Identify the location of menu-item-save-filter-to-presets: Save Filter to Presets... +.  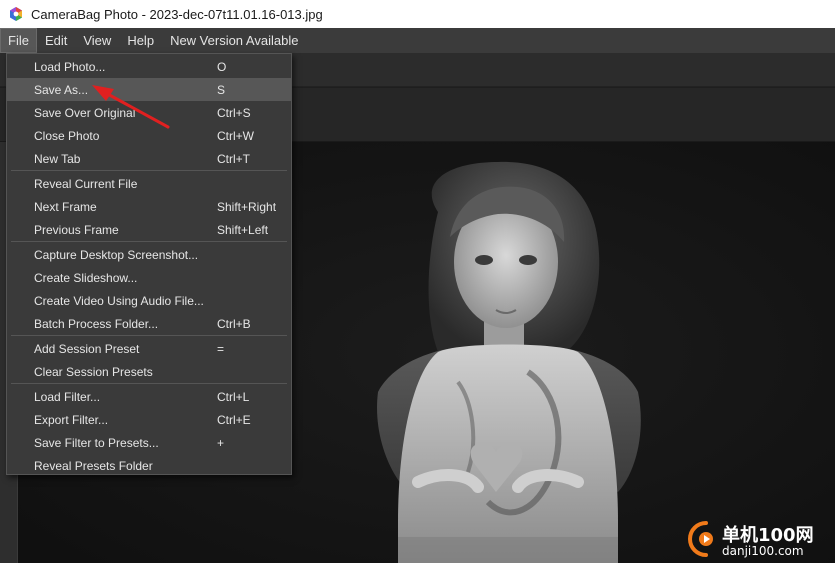
(149, 442).